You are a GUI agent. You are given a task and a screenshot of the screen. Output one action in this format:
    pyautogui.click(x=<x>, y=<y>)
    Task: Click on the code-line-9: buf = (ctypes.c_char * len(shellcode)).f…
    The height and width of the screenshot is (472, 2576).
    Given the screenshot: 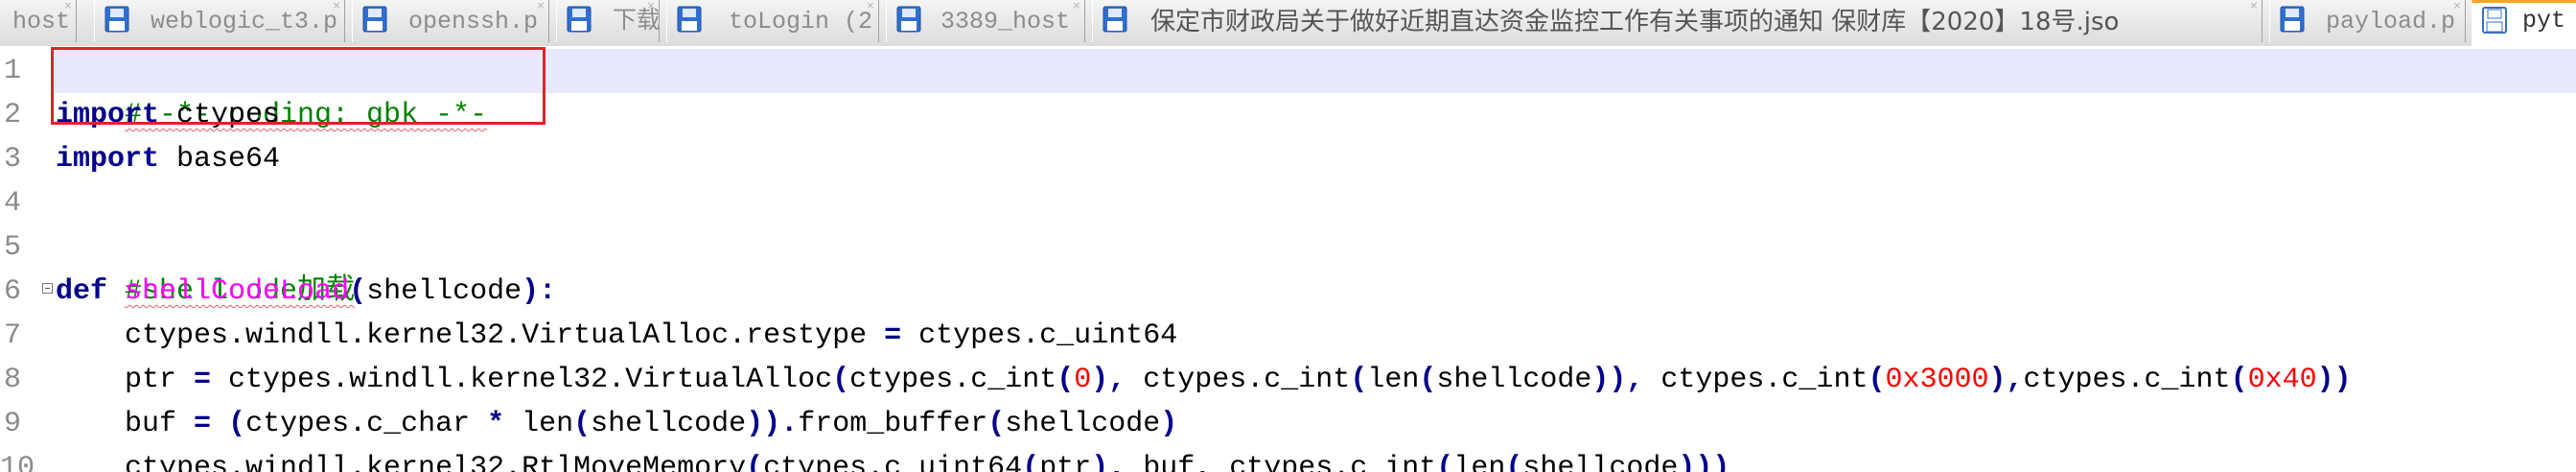 What is the action you would take?
    pyautogui.click(x=616, y=424)
    